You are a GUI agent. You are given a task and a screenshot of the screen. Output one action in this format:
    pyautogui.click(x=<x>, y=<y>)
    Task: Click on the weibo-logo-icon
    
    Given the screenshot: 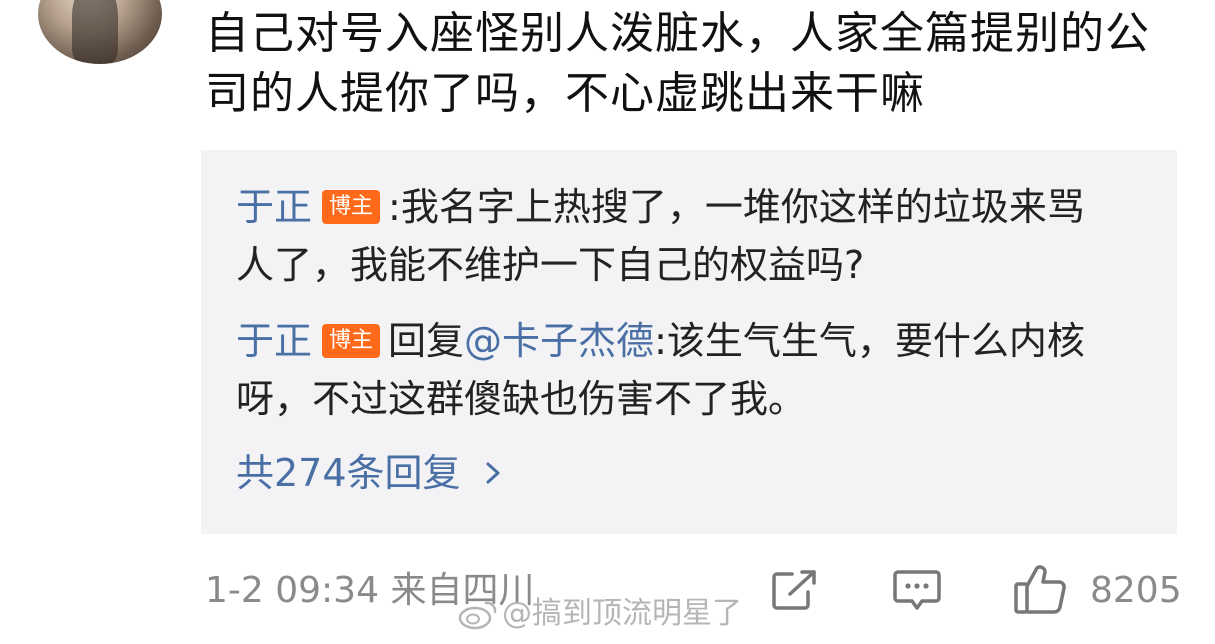 What is the action you would take?
    pyautogui.click(x=477, y=615)
    